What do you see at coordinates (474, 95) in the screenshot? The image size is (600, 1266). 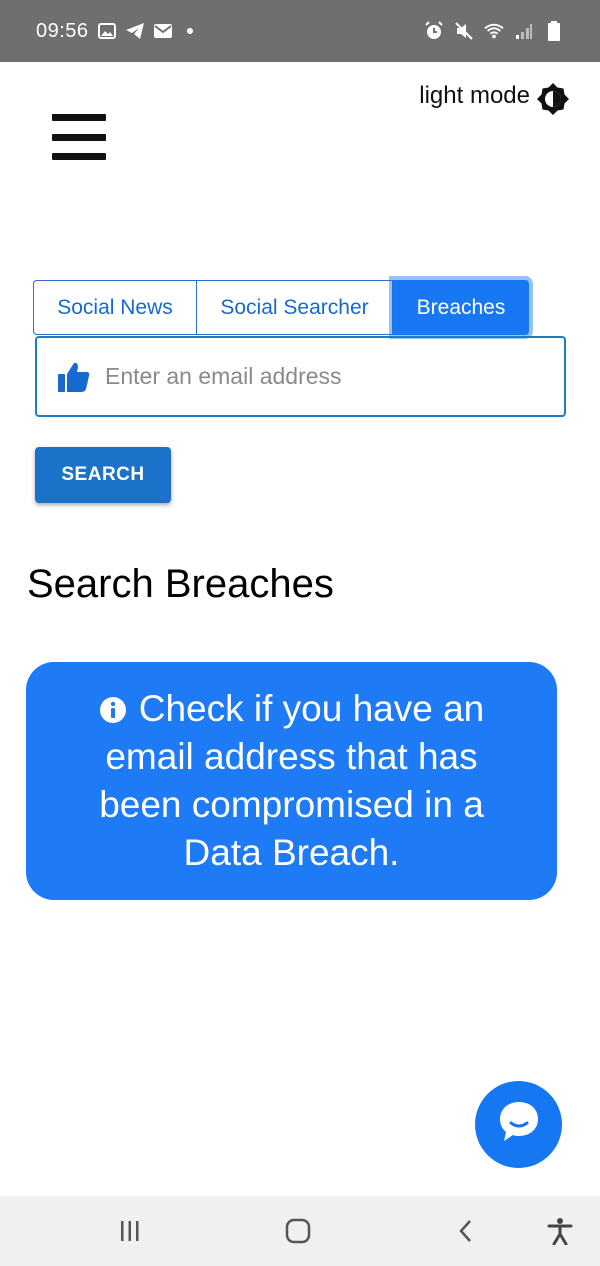 I see `light-mode-label: light mode` at bounding box center [474, 95].